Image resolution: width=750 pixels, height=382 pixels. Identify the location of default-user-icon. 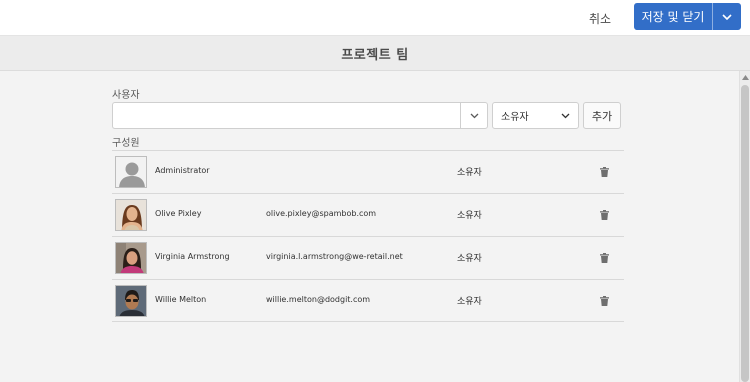
(131, 172).